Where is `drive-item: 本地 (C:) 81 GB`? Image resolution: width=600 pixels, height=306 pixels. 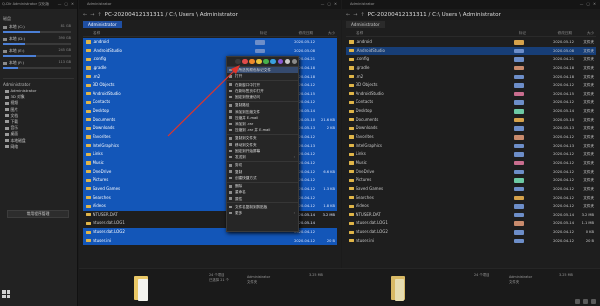
drive-item: 本地 (C:) 81 GB is located at coordinates (38, 29).